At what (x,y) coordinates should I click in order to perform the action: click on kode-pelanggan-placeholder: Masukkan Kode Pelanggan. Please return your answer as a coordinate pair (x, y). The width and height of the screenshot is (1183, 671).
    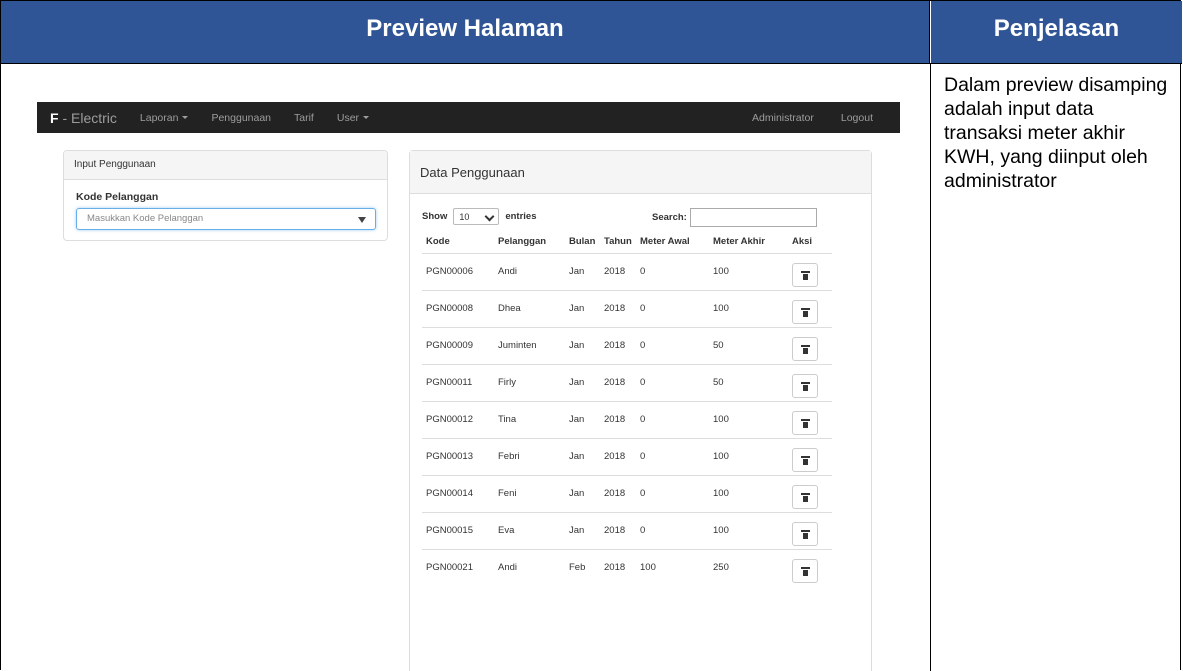
    Looking at the image, I should click on (145, 218).